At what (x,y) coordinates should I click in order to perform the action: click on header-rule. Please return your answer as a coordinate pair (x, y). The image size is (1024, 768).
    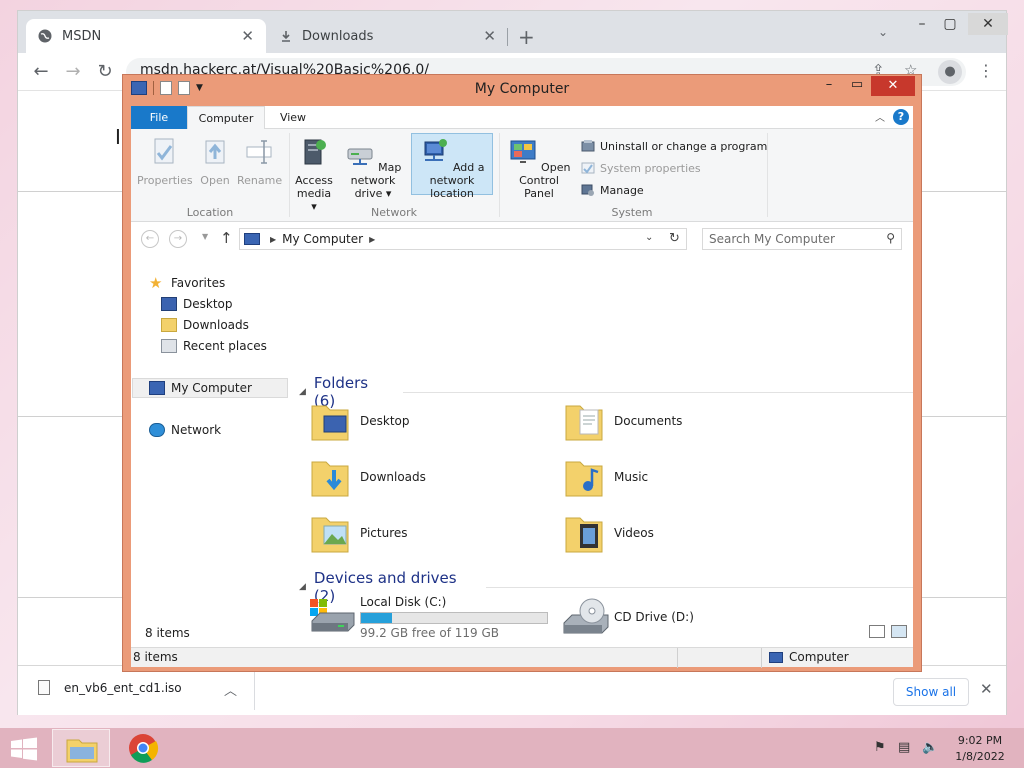
    Looking at the image, I should click on (699, 587).